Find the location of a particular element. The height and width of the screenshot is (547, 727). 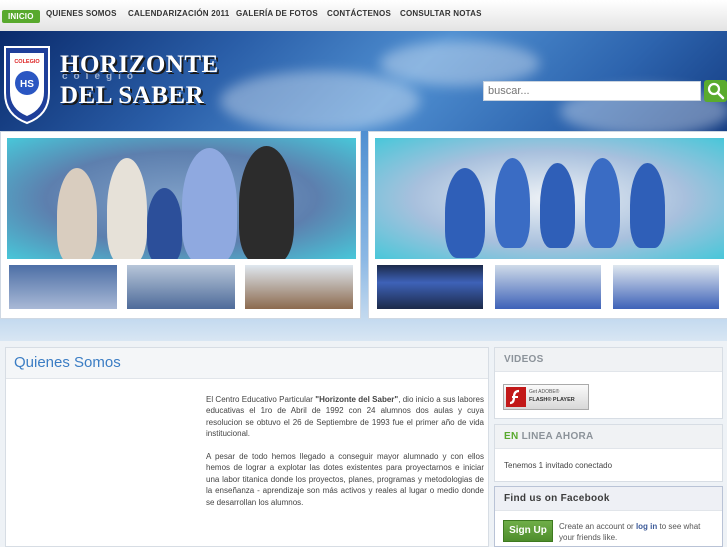

online-title-prefix: EN is located at coordinates (511, 436).